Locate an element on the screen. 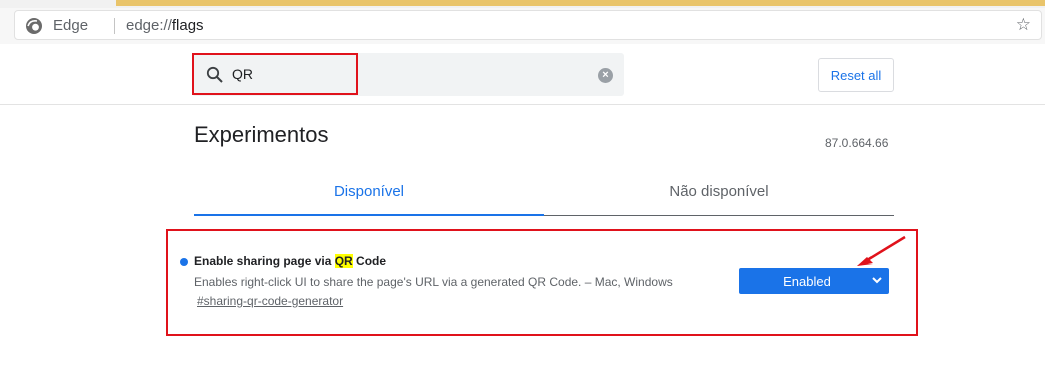 This screenshot has height=368, width=1045. tab-available: Disponível is located at coordinates (369, 191).